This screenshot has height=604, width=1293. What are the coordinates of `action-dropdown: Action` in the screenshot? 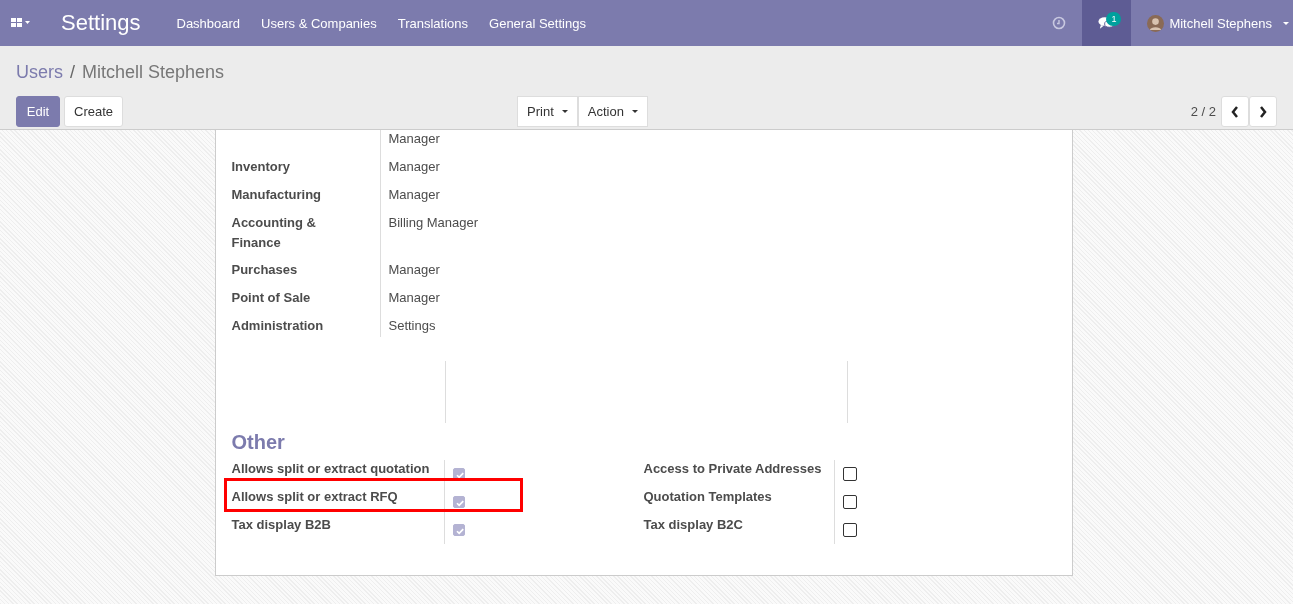 It's located at (612, 111).